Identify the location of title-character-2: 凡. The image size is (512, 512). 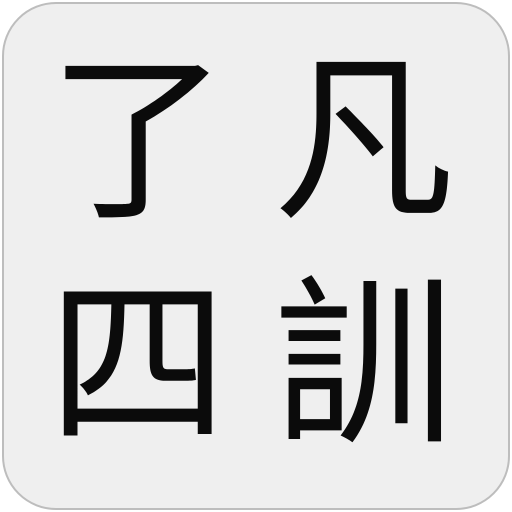
(363, 141).